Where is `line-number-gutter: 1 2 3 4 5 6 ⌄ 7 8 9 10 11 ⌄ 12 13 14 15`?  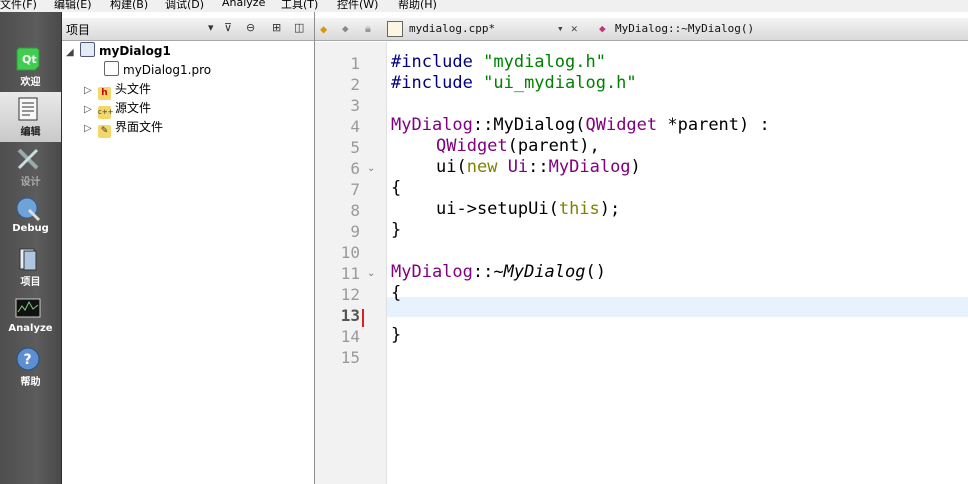
line-number-gutter: 1 2 3 4 5 6 ⌄ 7 8 9 10 11 ⌄ 12 13 14 15 is located at coordinates (351, 263).